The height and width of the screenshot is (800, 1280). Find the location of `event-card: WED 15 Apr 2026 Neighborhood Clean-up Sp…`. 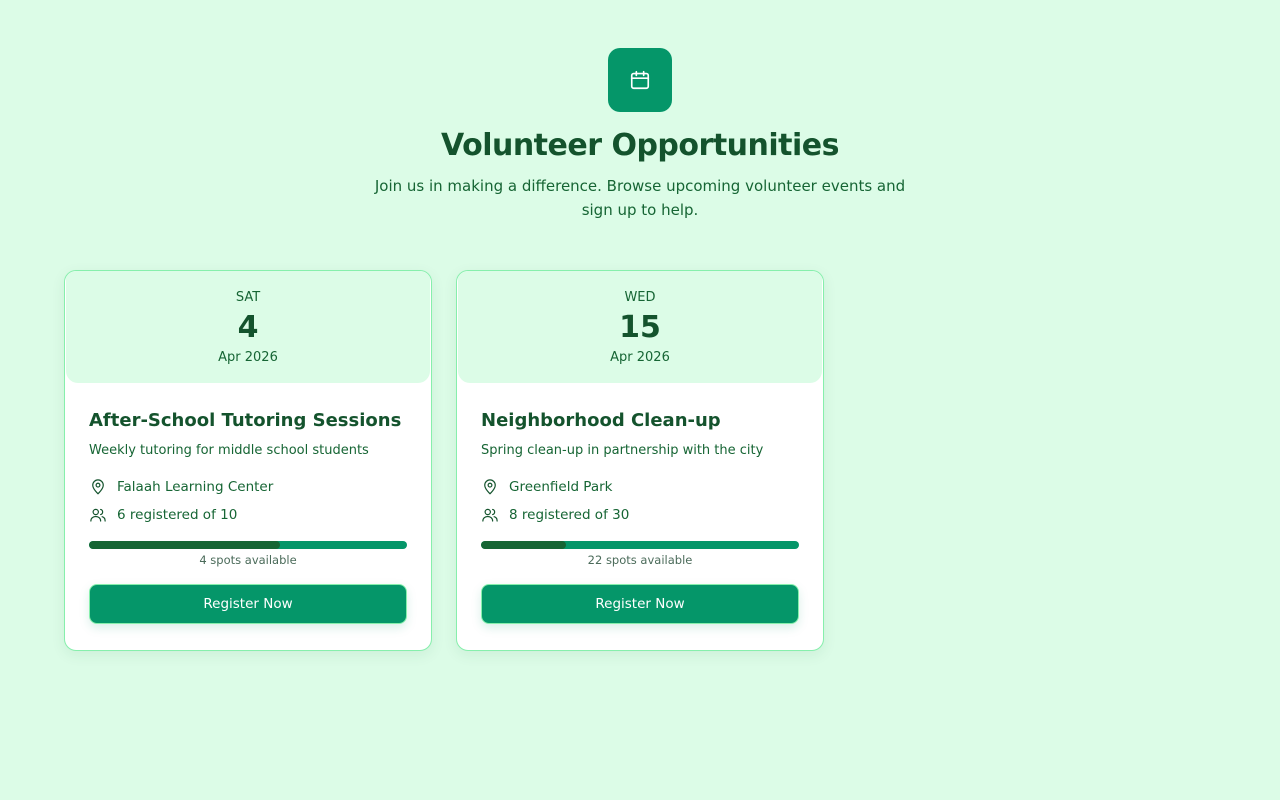

event-card: WED 15 Apr 2026 Neighborhood Clean-up Sp… is located at coordinates (640, 460).